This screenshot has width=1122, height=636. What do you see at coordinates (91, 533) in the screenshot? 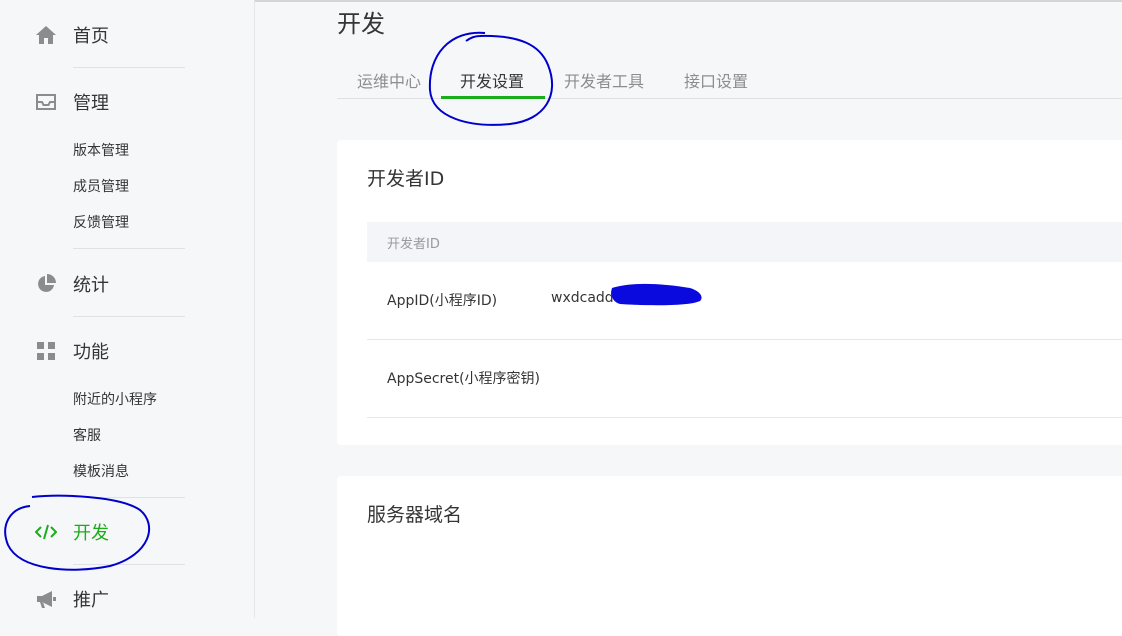
I see `sidebar-item-label: 开发` at bounding box center [91, 533].